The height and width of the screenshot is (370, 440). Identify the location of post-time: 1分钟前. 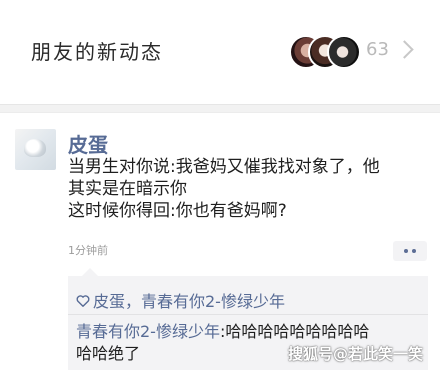
(88, 250).